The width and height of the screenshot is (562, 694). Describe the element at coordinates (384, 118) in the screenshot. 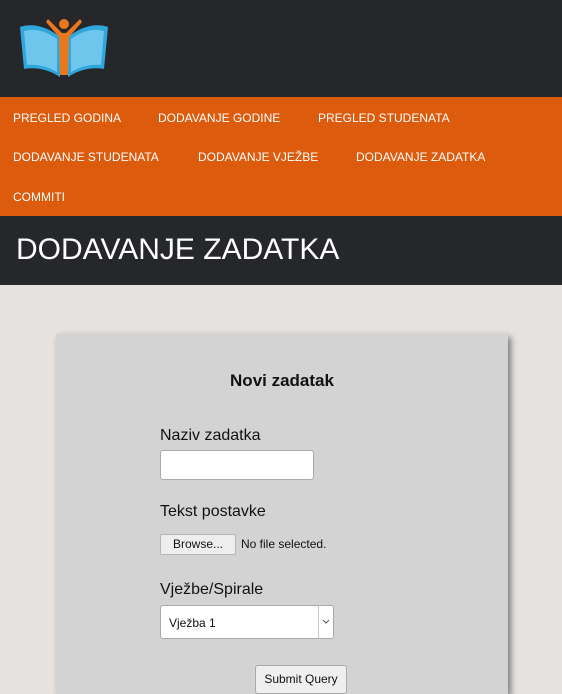

I see `nav-item-pregled-studenata: PREGLED STUDENATA` at that location.